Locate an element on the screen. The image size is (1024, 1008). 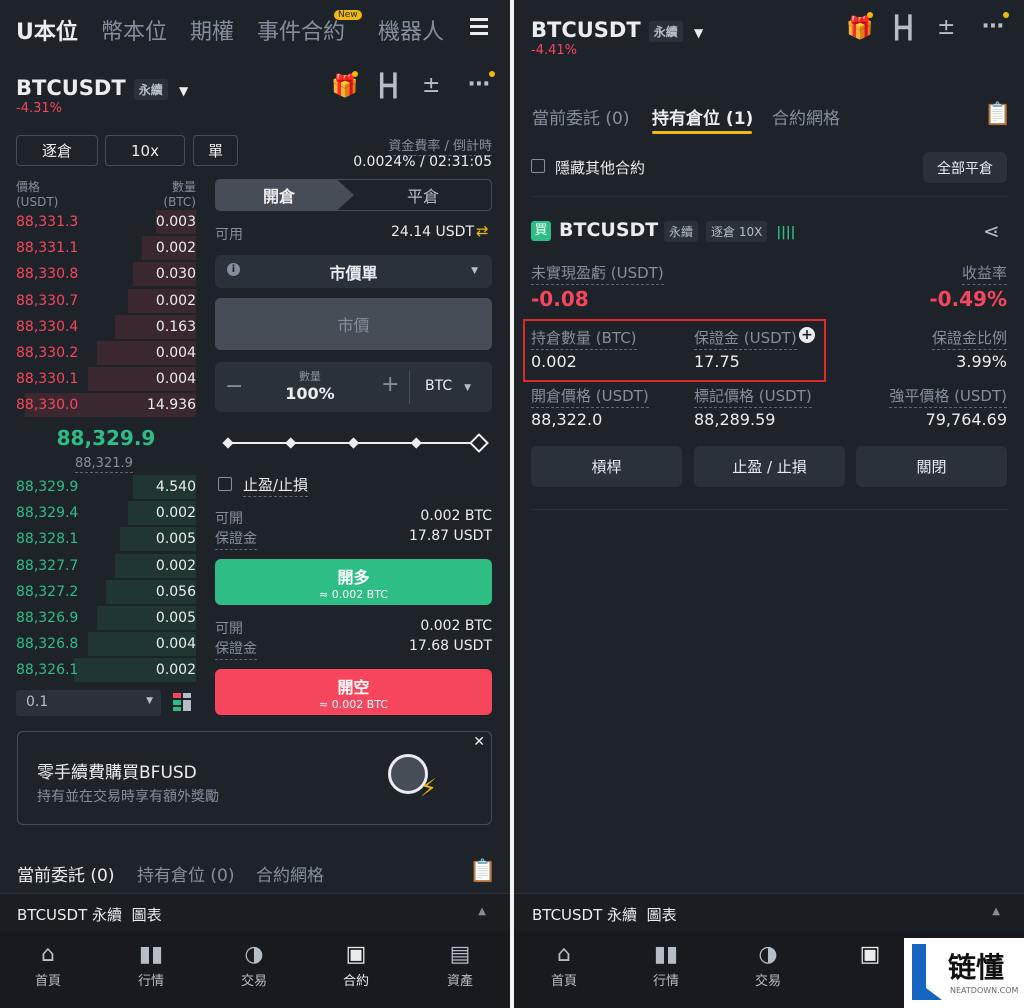
orderbook-row: 88,330.8 0.030 is located at coordinates (106, 275).